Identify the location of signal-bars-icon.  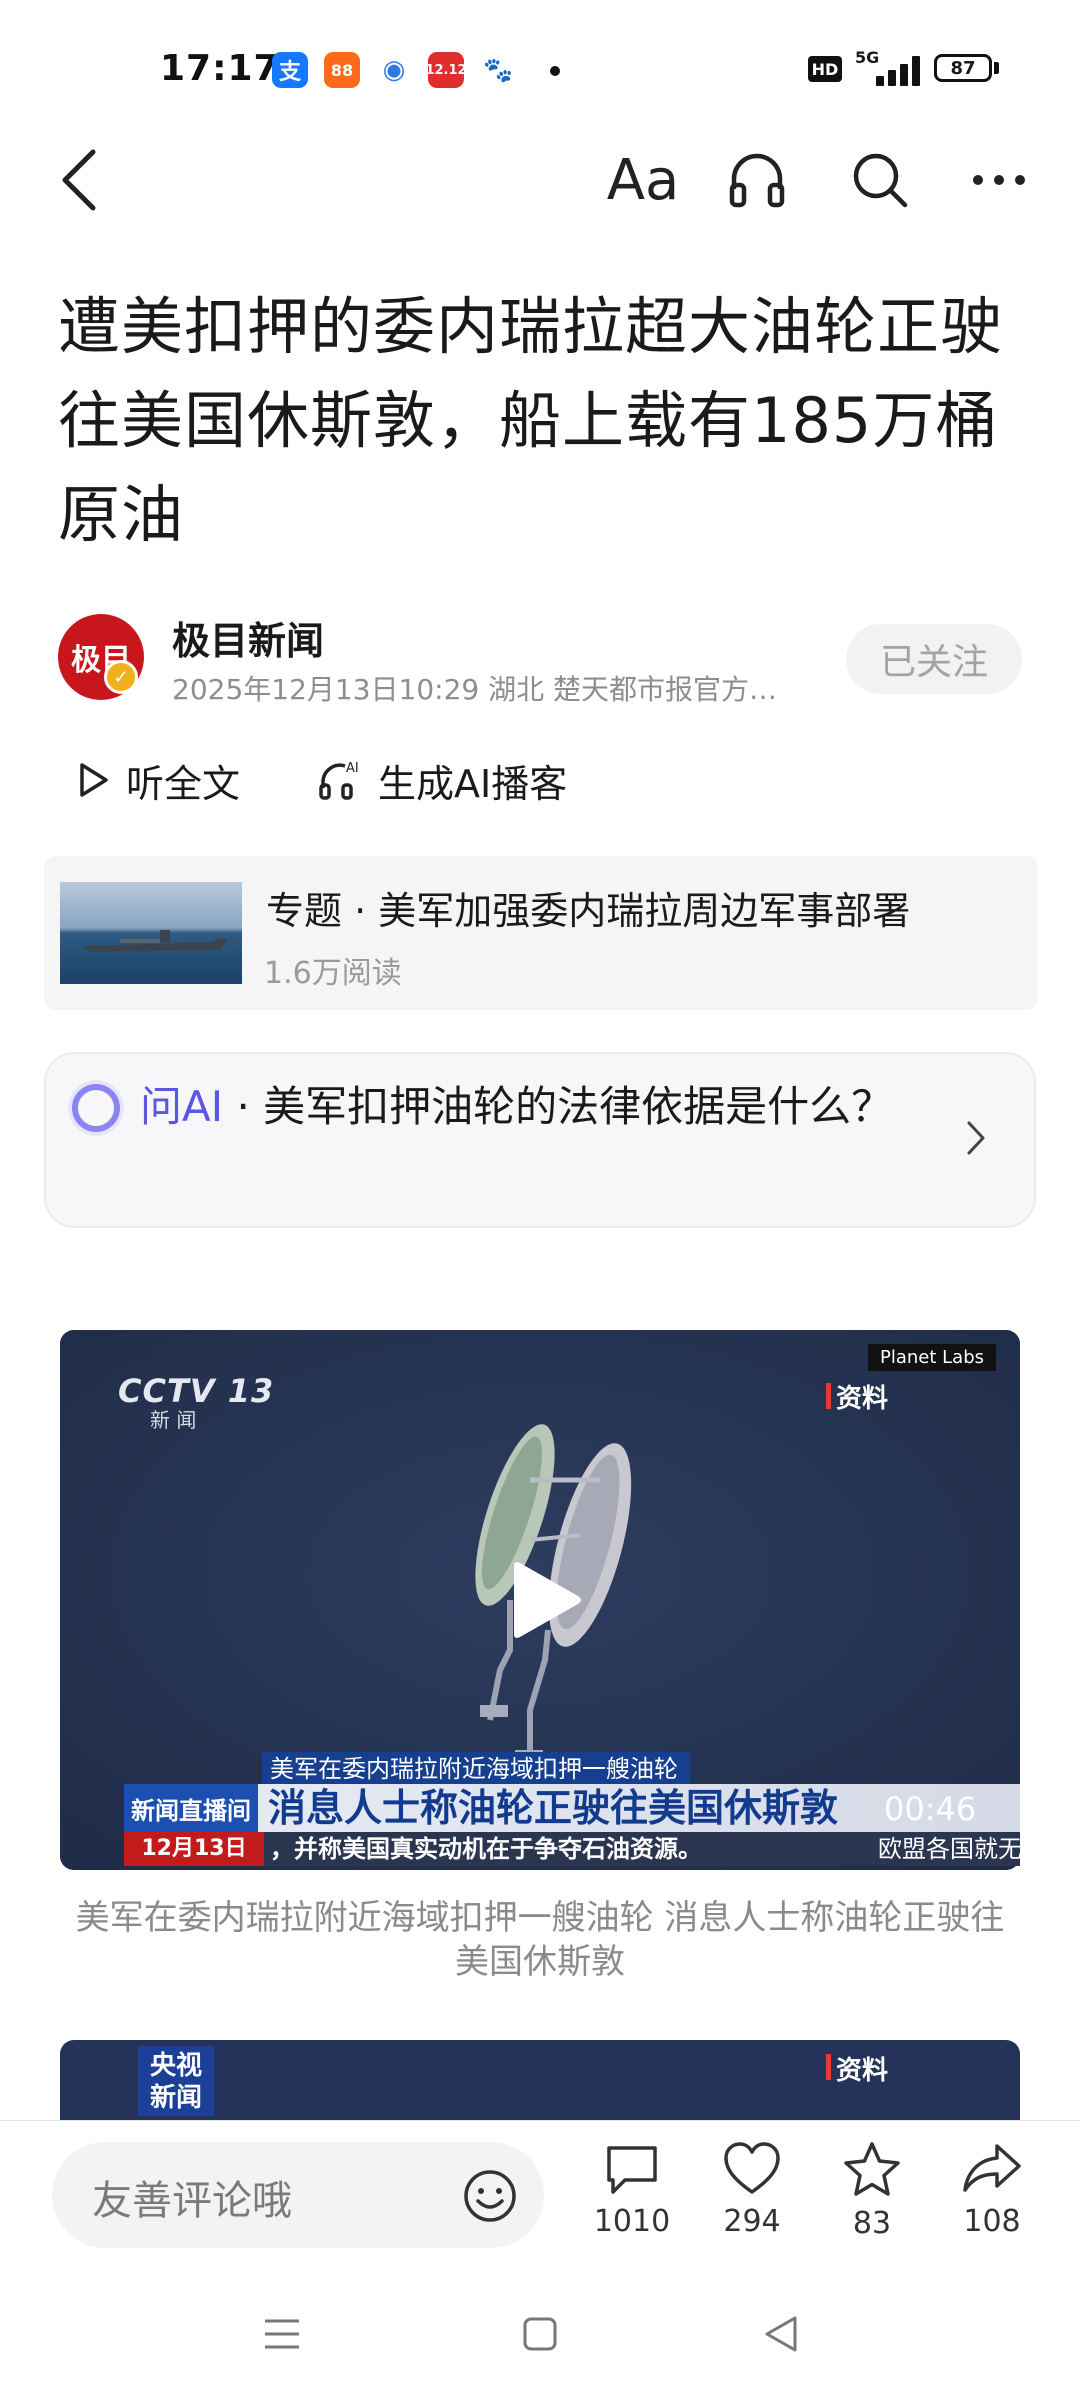
(891, 71).